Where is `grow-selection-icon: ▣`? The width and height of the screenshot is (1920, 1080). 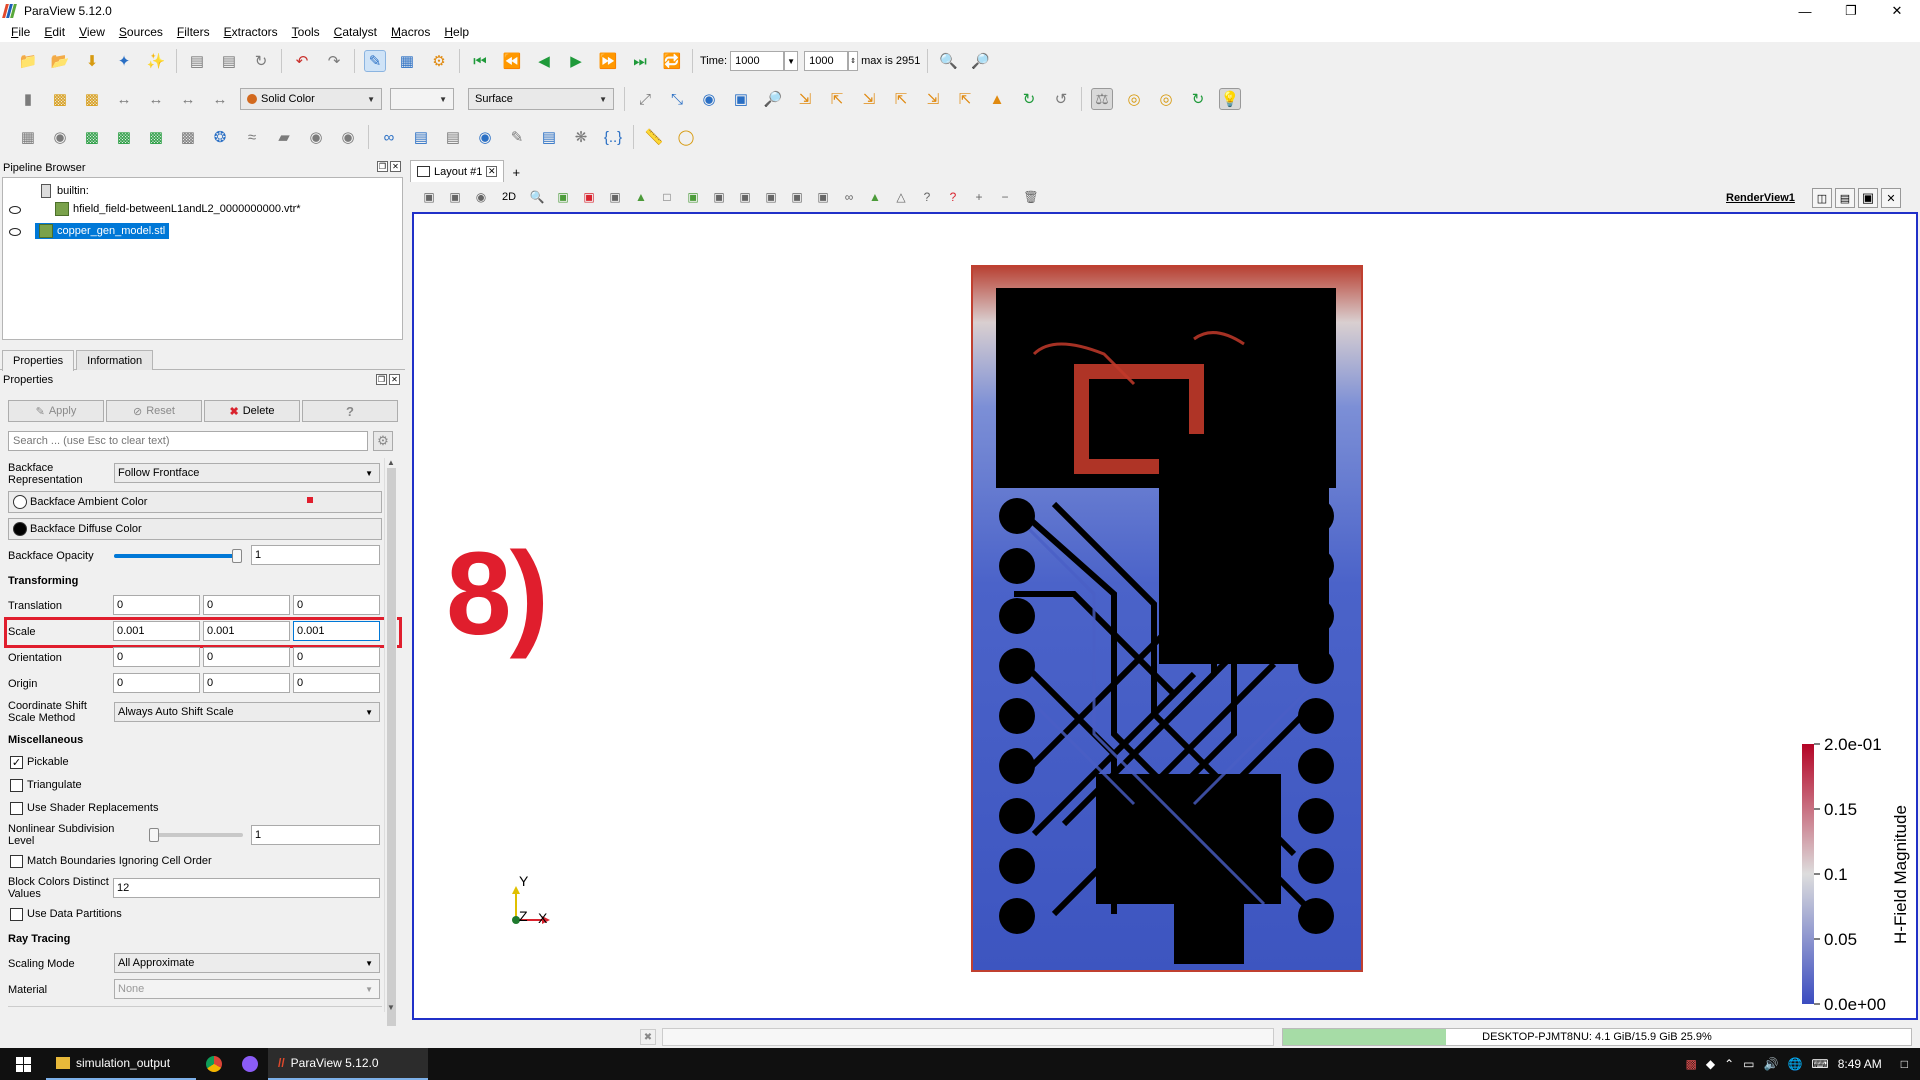 grow-selection-icon: ▣ is located at coordinates (771, 197).